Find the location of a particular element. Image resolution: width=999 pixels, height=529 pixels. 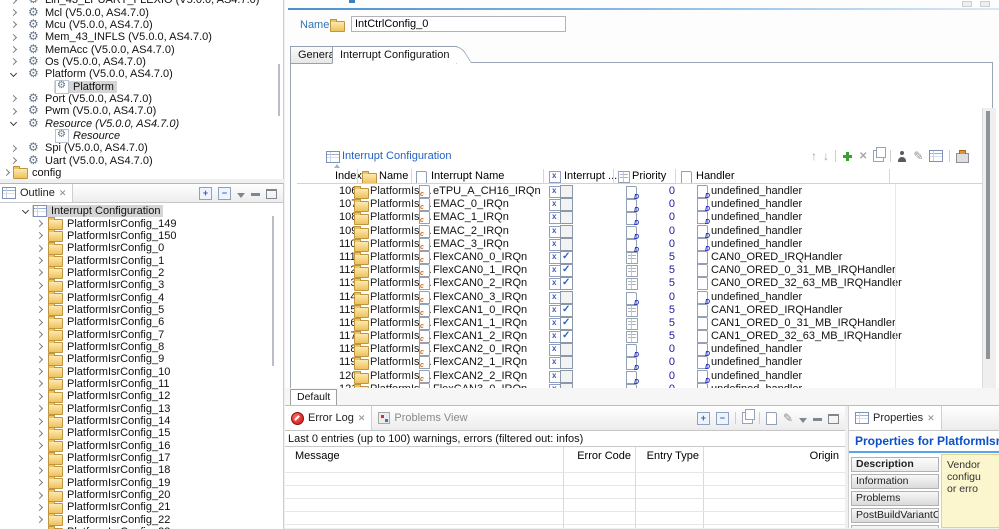

cell-handler: CAN1_ORED_IRQHandler is located at coordinates (776, 310).